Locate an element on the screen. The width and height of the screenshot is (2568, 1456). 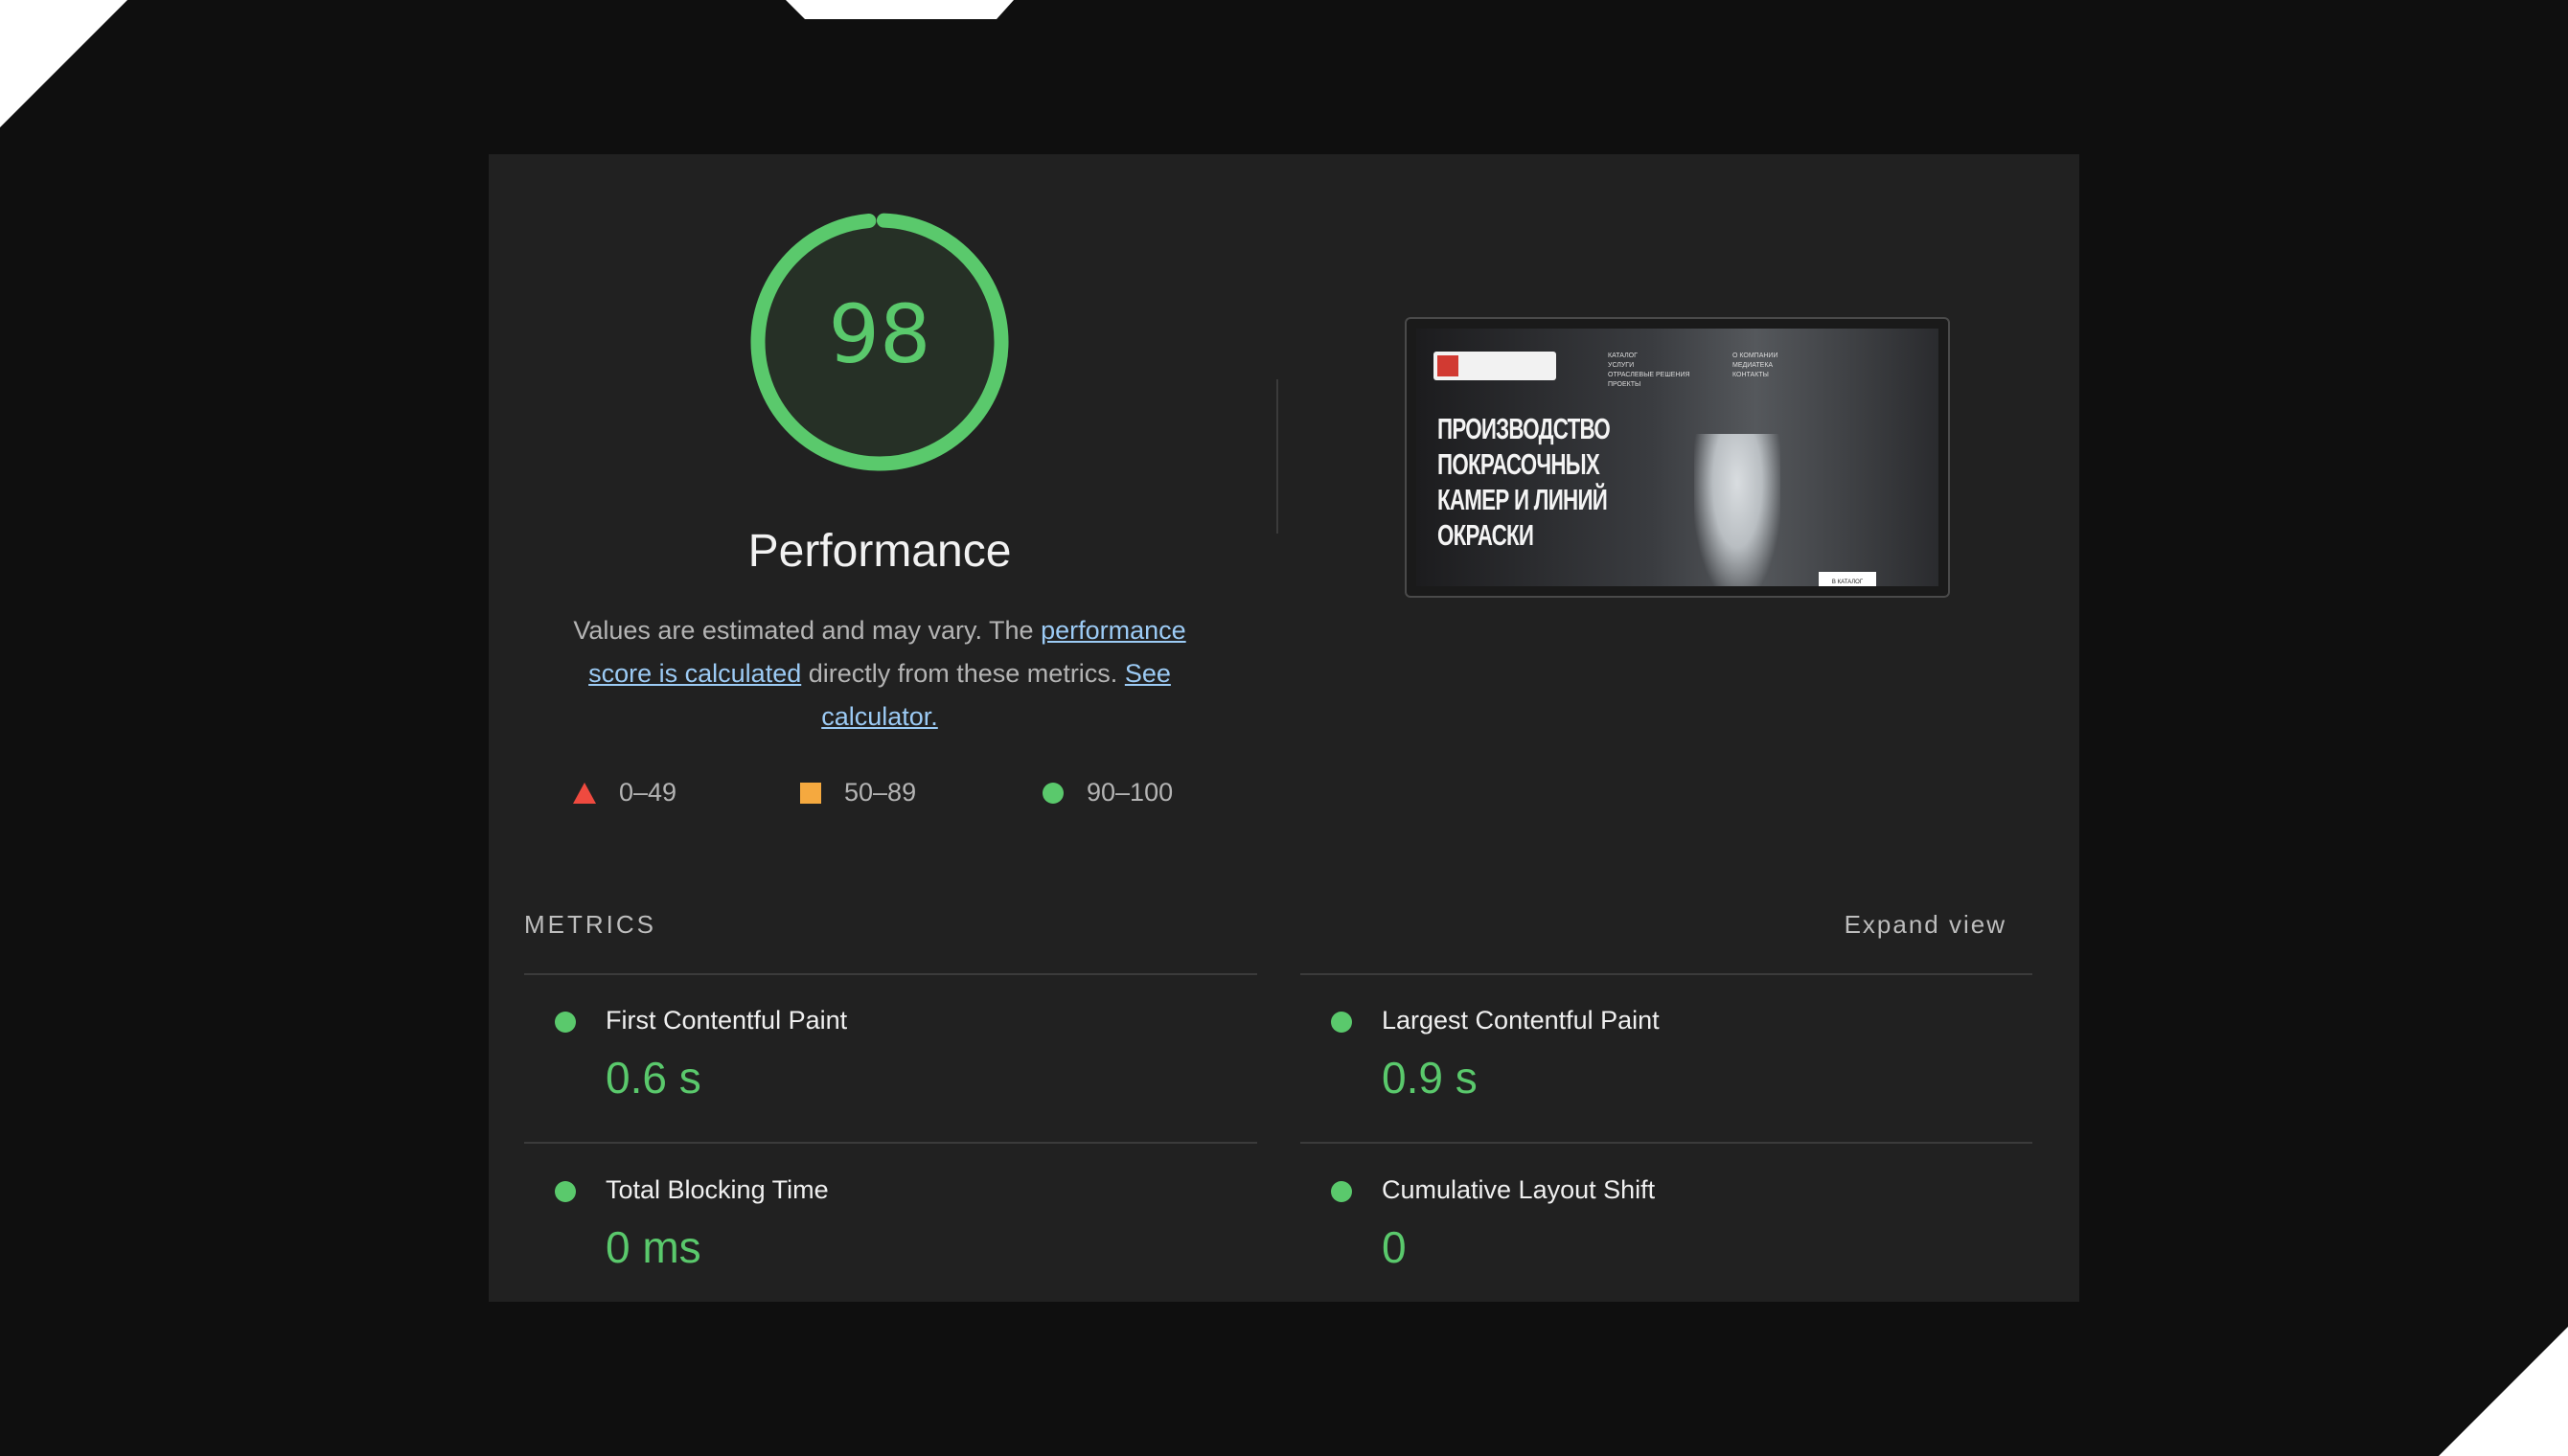
nav-item: УСЛУГИ is located at coordinates (1621, 365).